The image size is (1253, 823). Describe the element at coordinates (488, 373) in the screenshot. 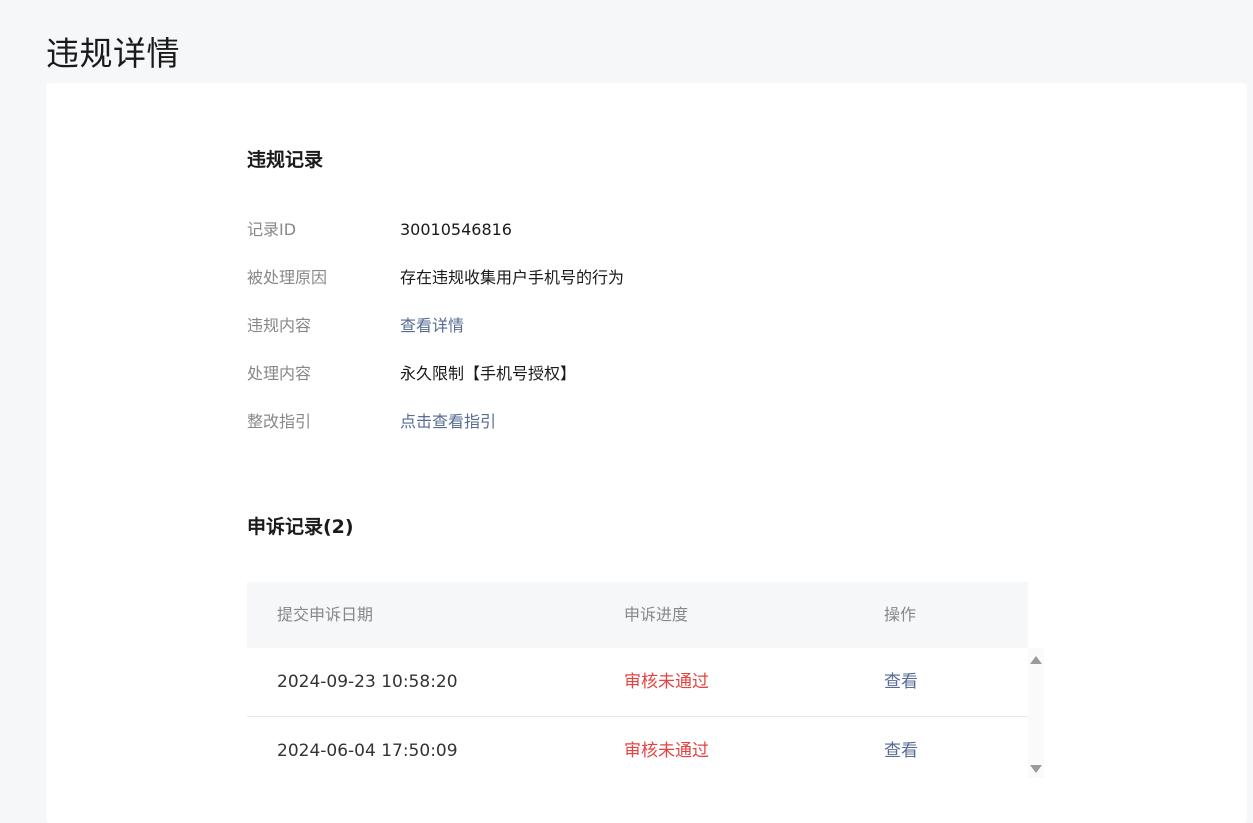

I see `handling-value: 永久限制【手机号授权】` at that location.